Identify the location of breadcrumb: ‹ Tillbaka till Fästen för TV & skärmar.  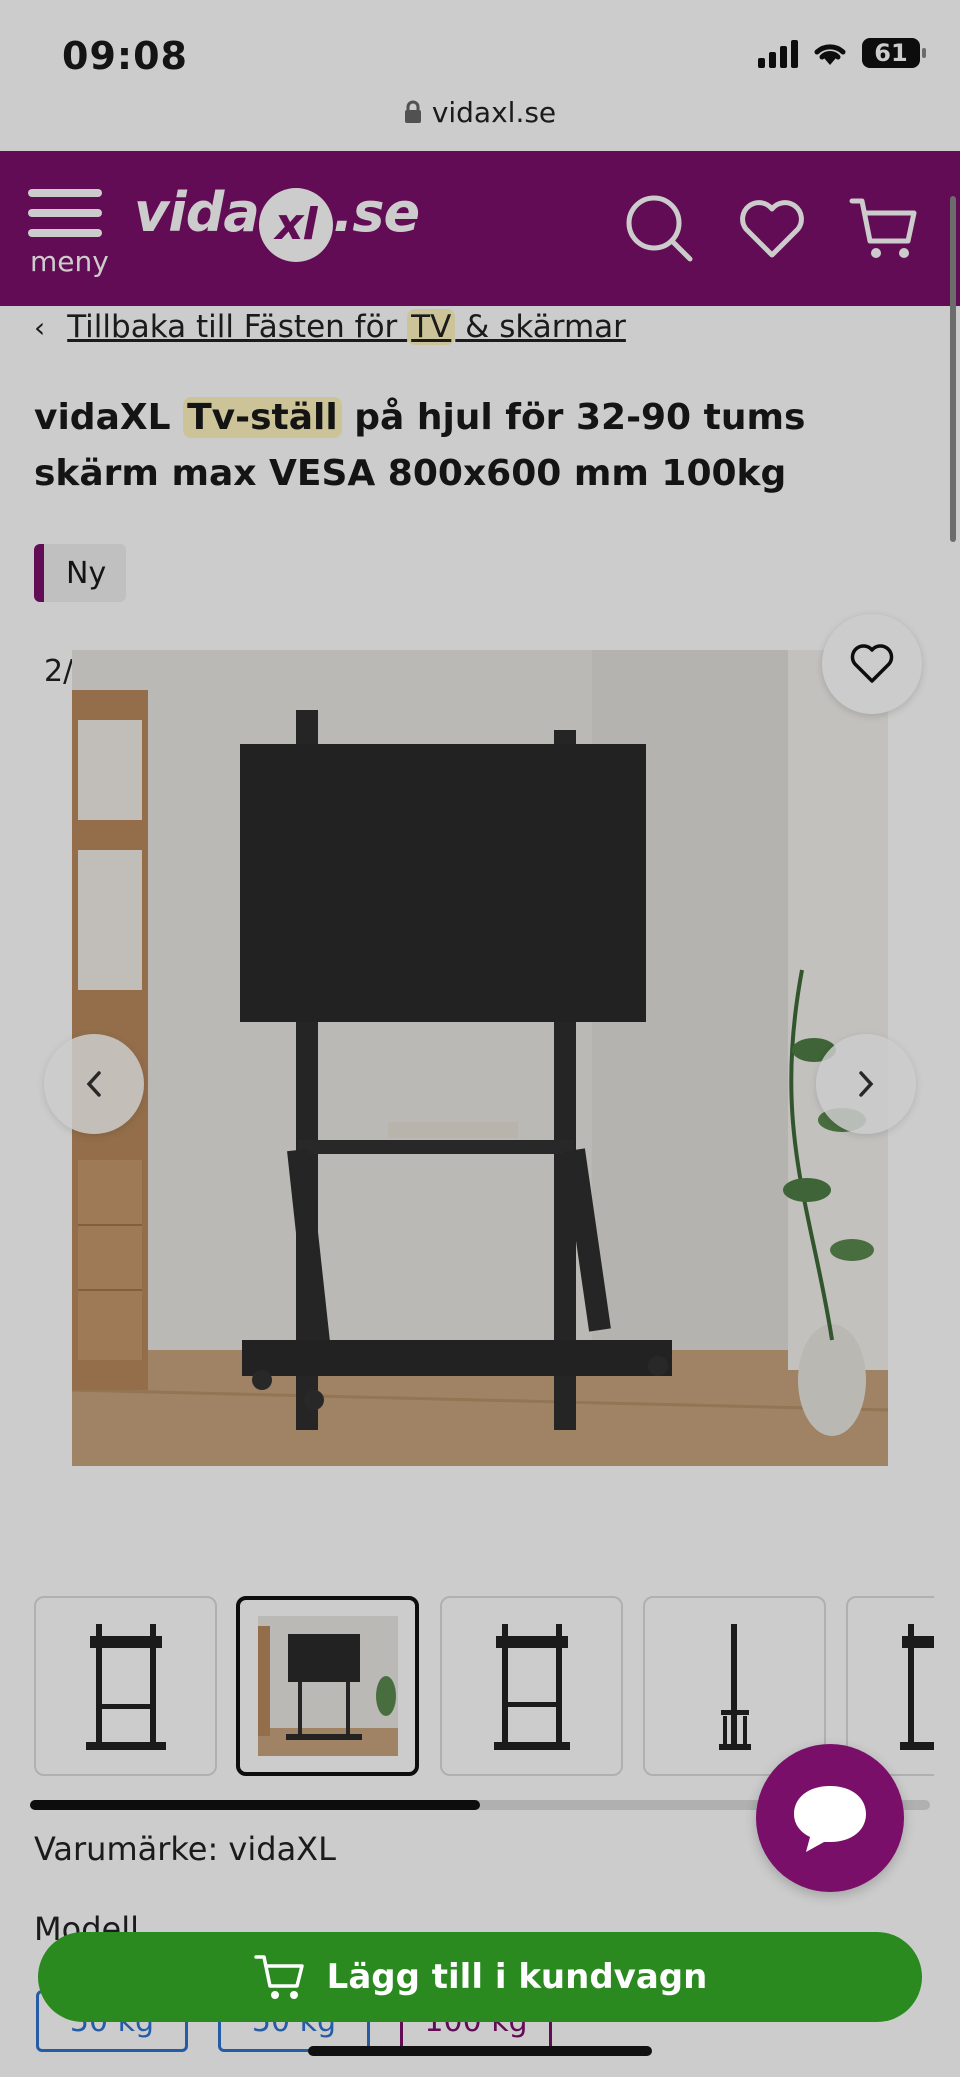
(330, 327).